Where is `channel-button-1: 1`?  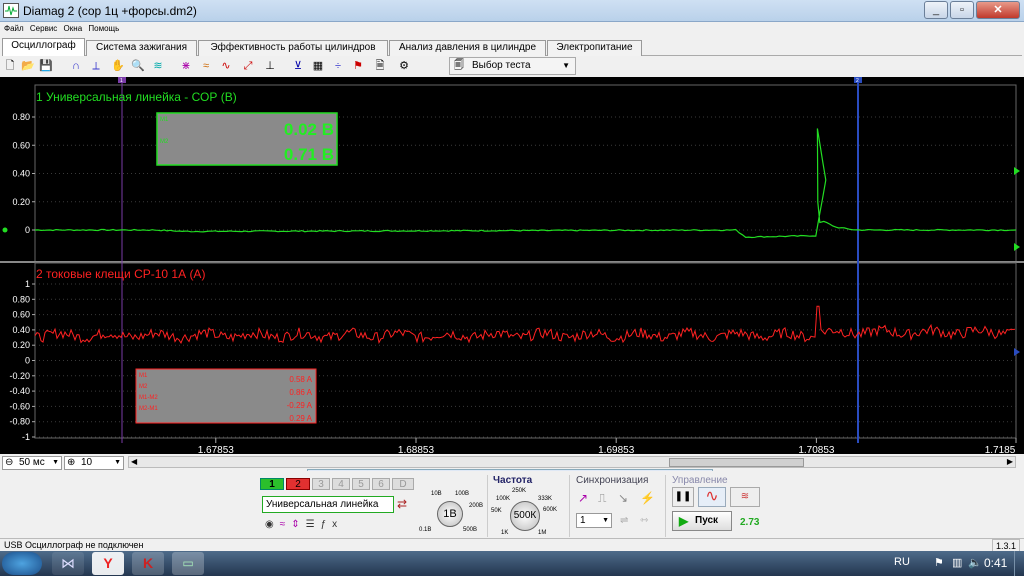 channel-button-1: 1 is located at coordinates (272, 484).